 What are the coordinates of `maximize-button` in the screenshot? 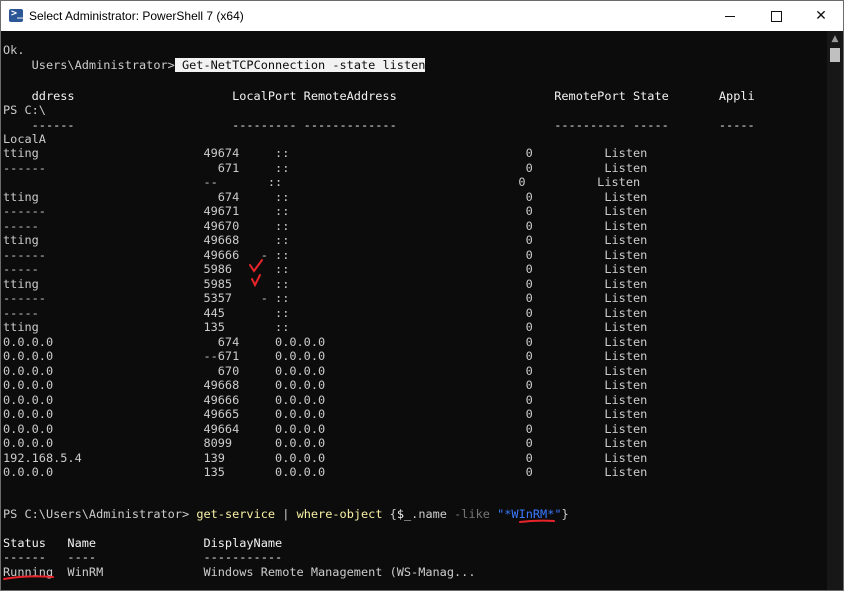 It's located at (776, 16).